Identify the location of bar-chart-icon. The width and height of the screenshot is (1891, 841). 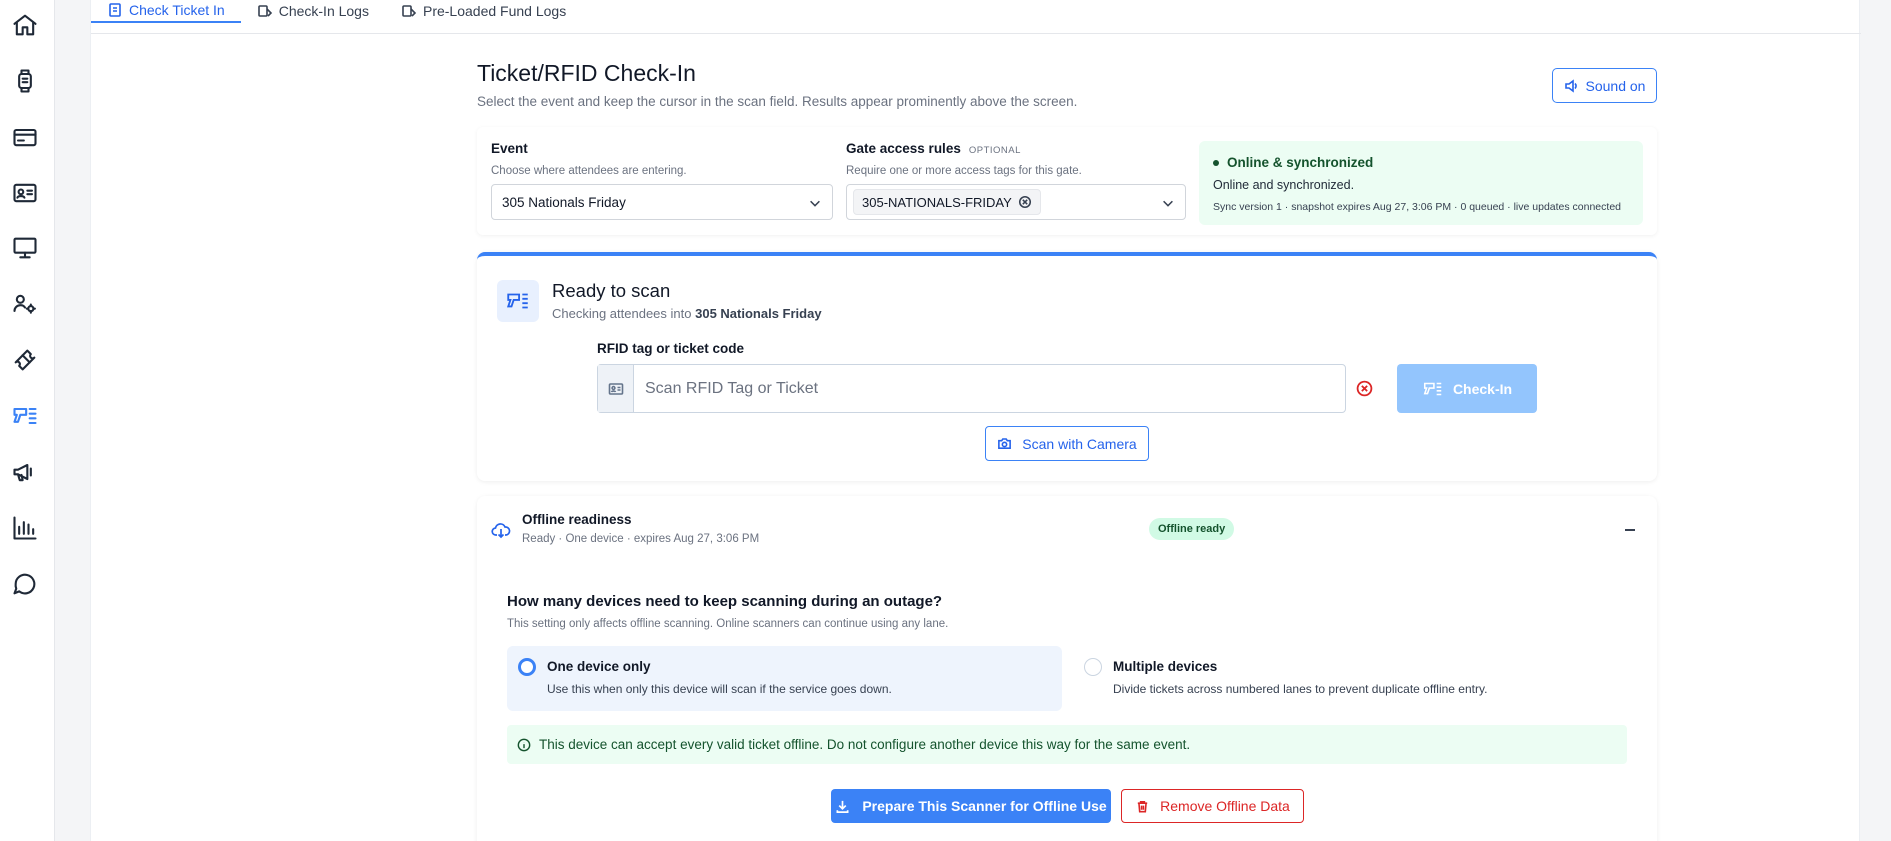
(25, 528).